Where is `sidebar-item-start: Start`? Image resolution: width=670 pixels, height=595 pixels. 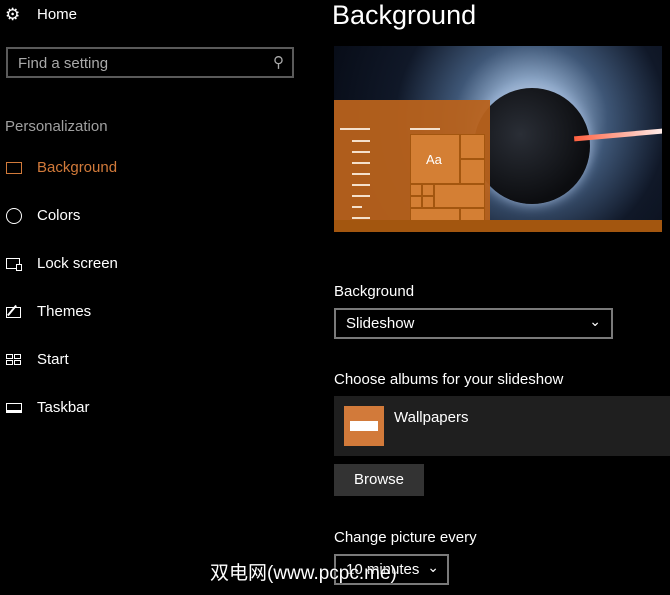 sidebar-item-start: Start is located at coordinates (37, 359).